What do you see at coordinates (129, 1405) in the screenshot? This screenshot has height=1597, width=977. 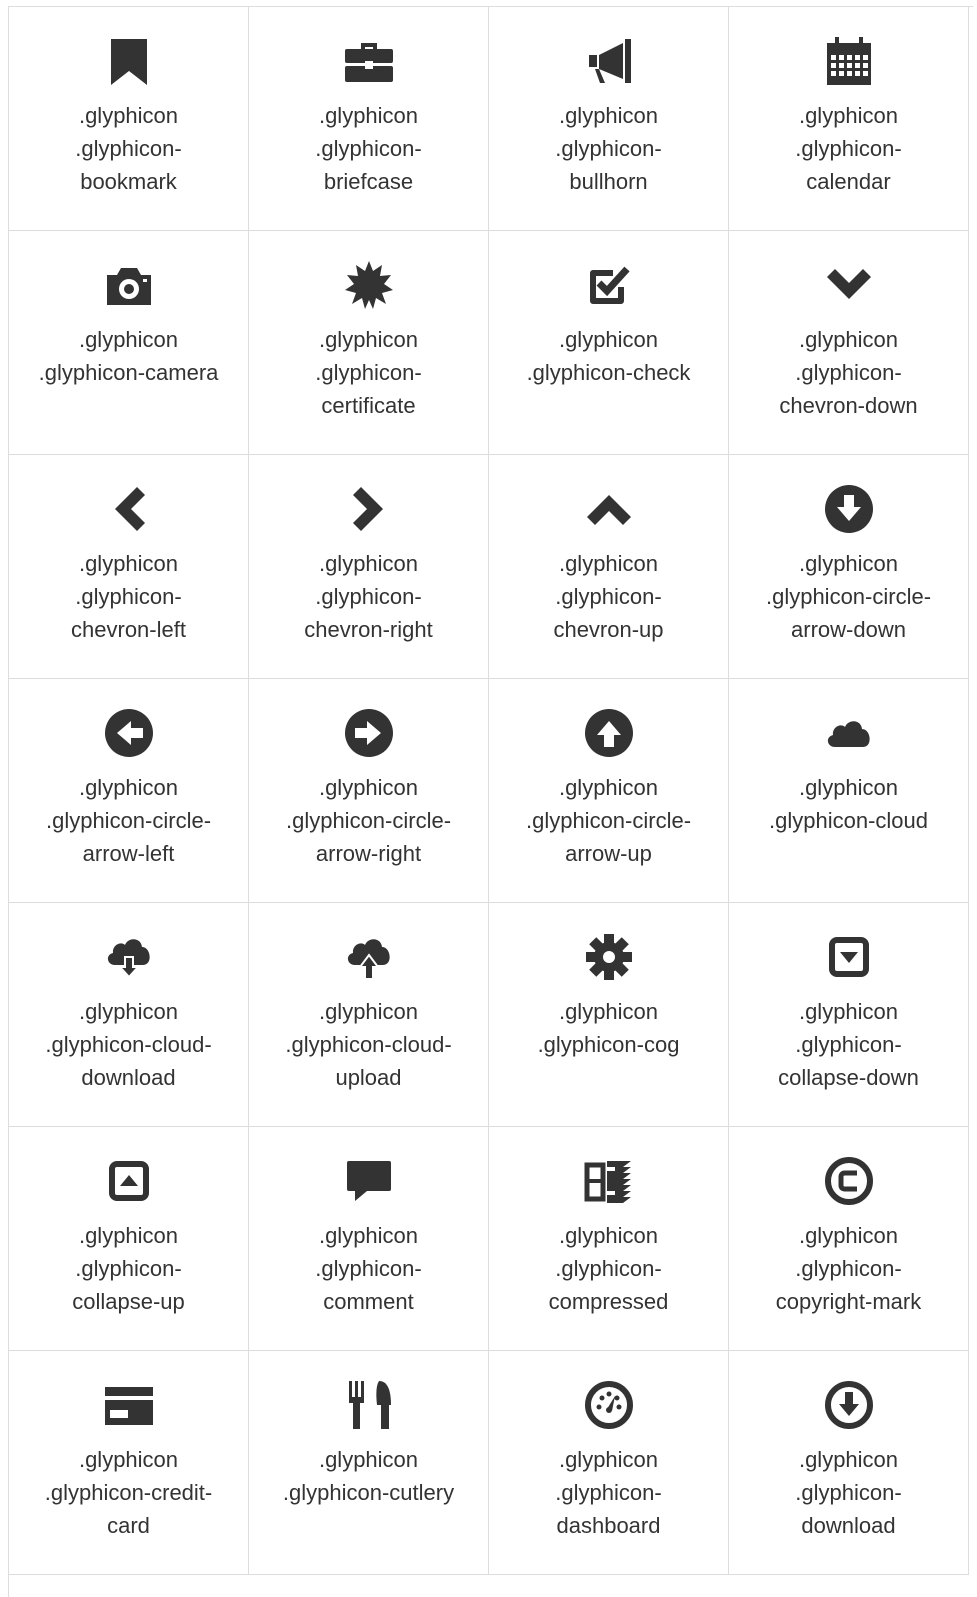 I see `credit-card-icon` at bounding box center [129, 1405].